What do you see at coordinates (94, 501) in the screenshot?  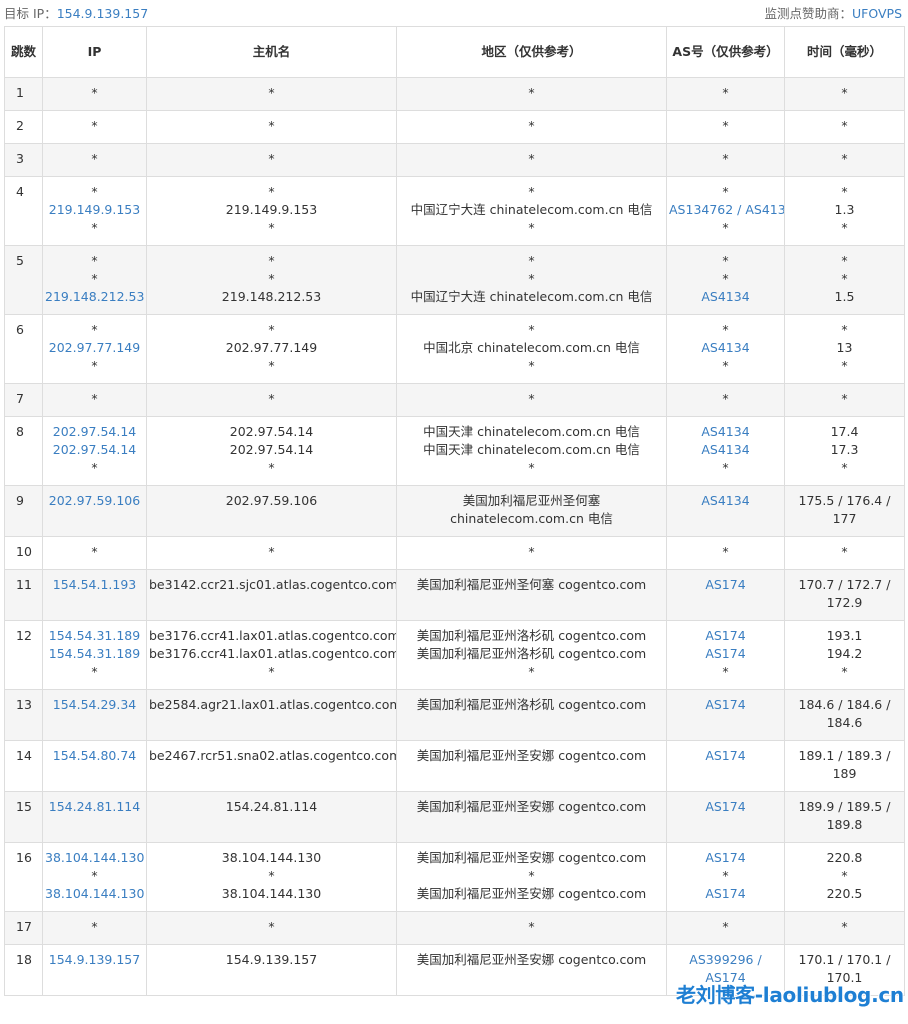 I see `ip-link: 202.97.59.106` at bounding box center [94, 501].